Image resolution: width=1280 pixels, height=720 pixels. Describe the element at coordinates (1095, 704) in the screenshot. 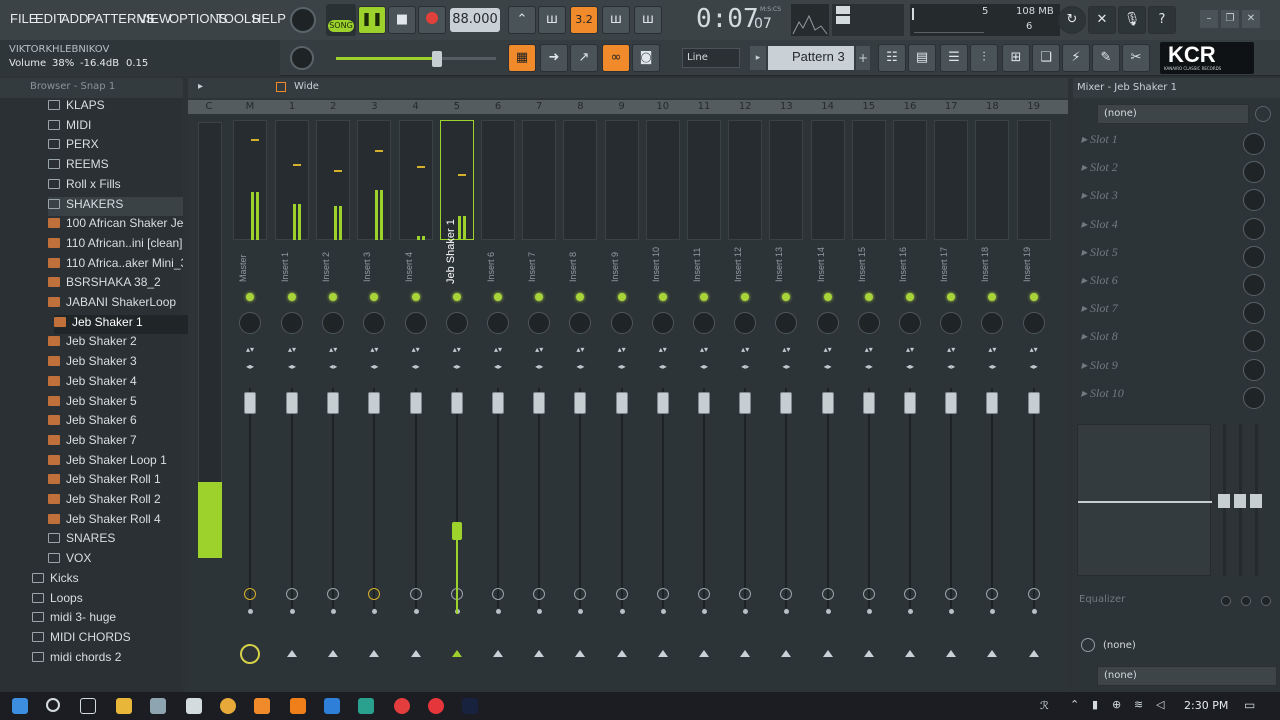

I see `microphone-tray-icon: ▮` at that location.